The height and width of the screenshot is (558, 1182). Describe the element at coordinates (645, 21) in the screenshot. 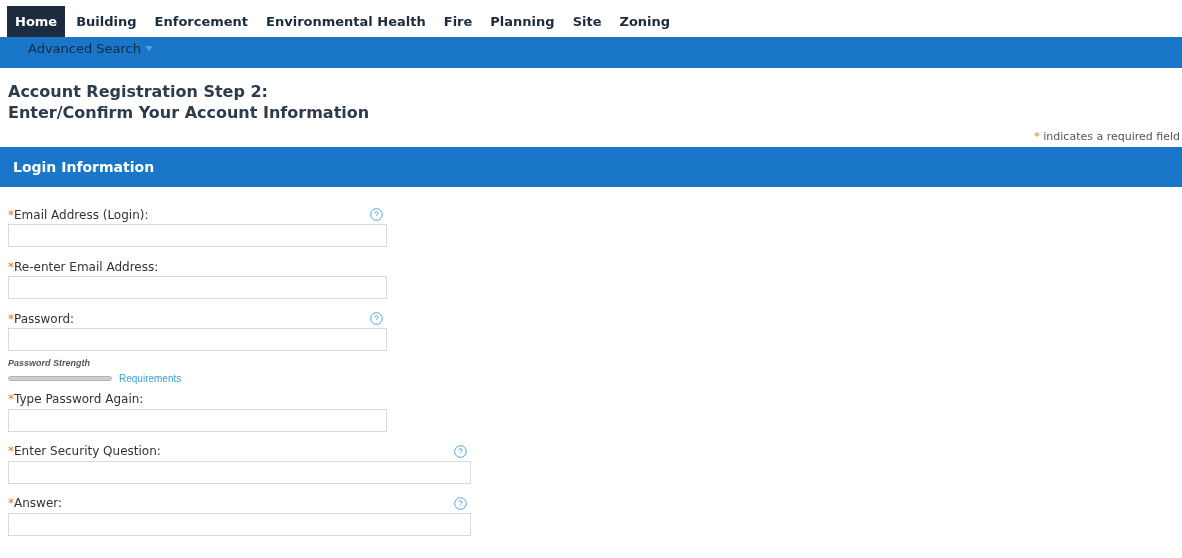

I see `nav-tab: Zoning` at that location.